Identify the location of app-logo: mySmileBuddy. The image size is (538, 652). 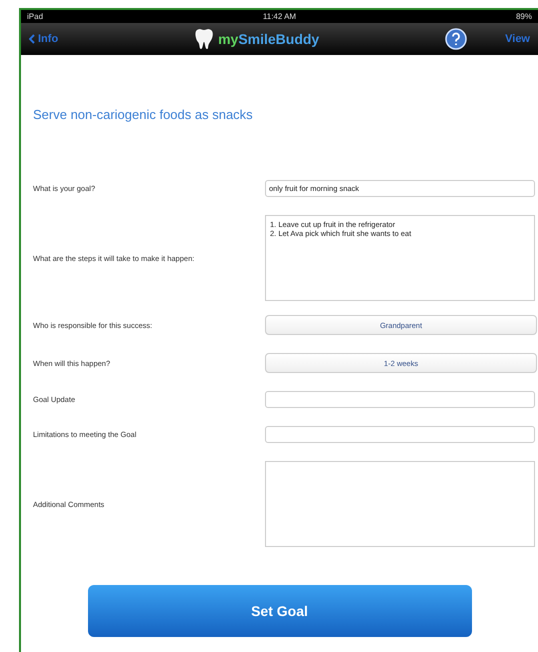
(269, 39).